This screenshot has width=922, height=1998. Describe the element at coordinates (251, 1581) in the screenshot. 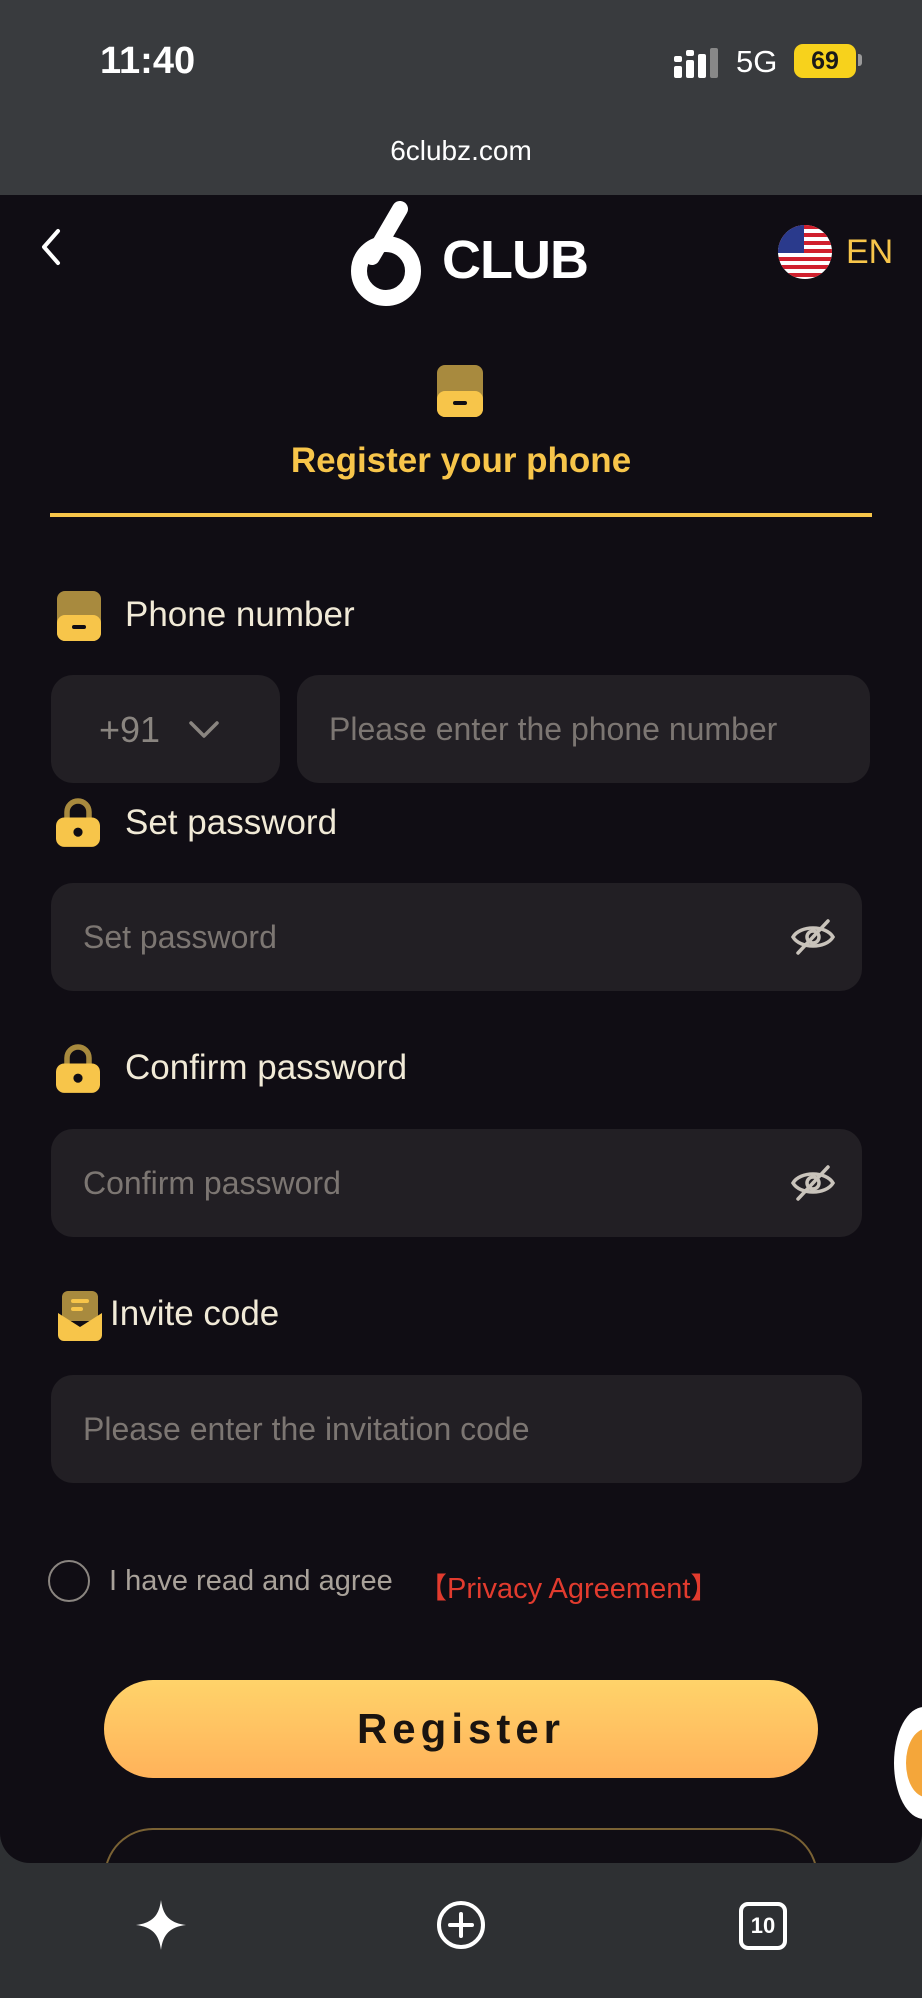

I see `agree-text: I have read and agree` at that location.